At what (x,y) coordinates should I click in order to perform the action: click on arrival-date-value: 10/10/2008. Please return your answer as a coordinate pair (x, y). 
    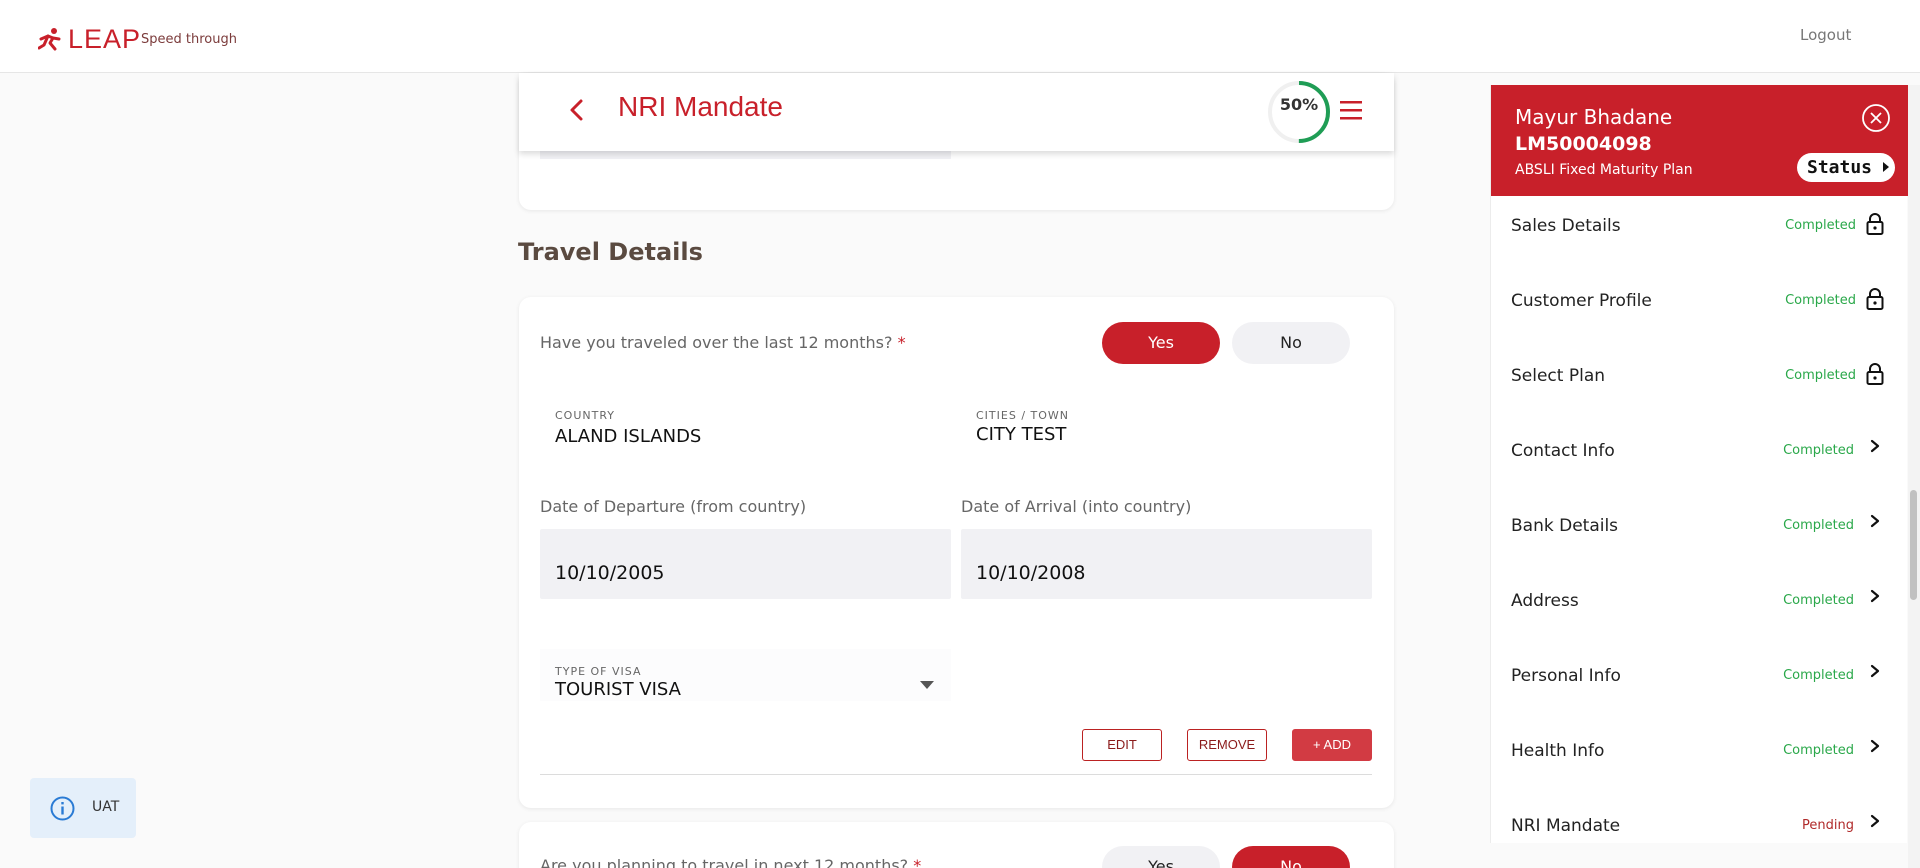
    Looking at the image, I should click on (1031, 573).